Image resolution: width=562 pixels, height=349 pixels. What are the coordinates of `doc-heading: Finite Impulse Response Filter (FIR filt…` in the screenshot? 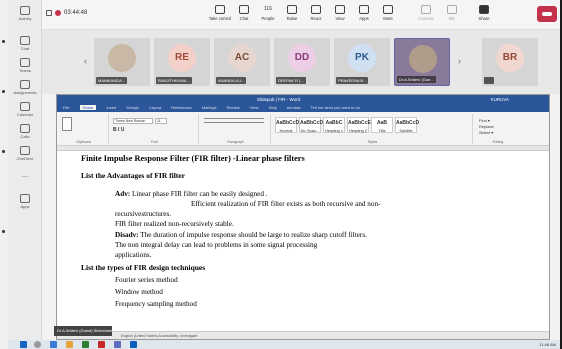 It's located at (193, 158).